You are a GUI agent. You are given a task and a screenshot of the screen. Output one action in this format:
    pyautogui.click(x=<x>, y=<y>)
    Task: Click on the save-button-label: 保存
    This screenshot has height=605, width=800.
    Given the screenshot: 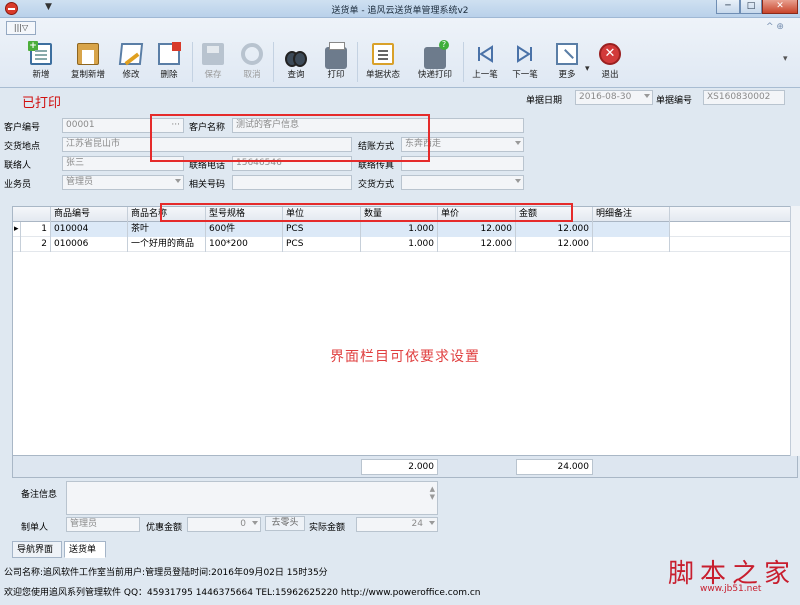 What is the action you would take?
    pyautogui.click(x=213, y=75)
    